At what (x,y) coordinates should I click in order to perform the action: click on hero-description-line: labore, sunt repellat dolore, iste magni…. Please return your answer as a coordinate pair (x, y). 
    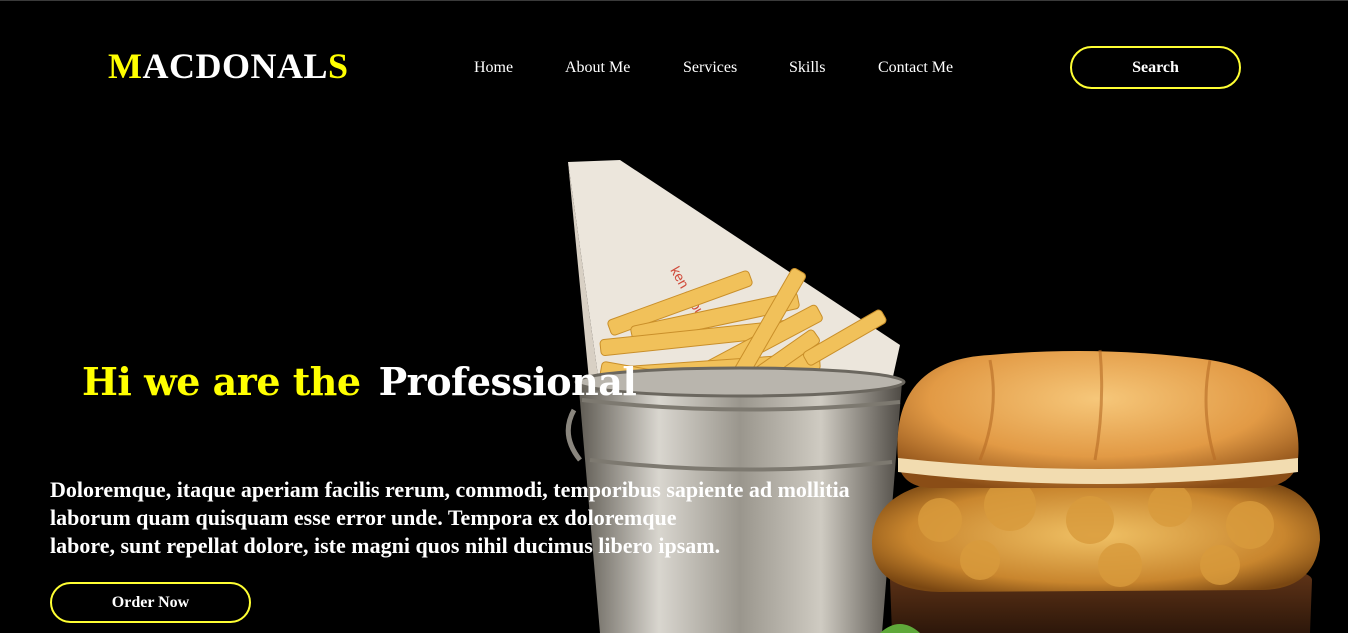
    Looking at the image, I should click on (385, 545).